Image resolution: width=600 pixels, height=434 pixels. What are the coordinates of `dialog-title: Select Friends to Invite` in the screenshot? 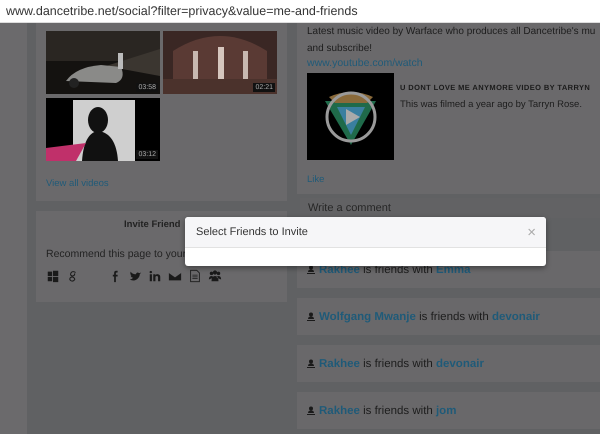 It's located at (252, 232).